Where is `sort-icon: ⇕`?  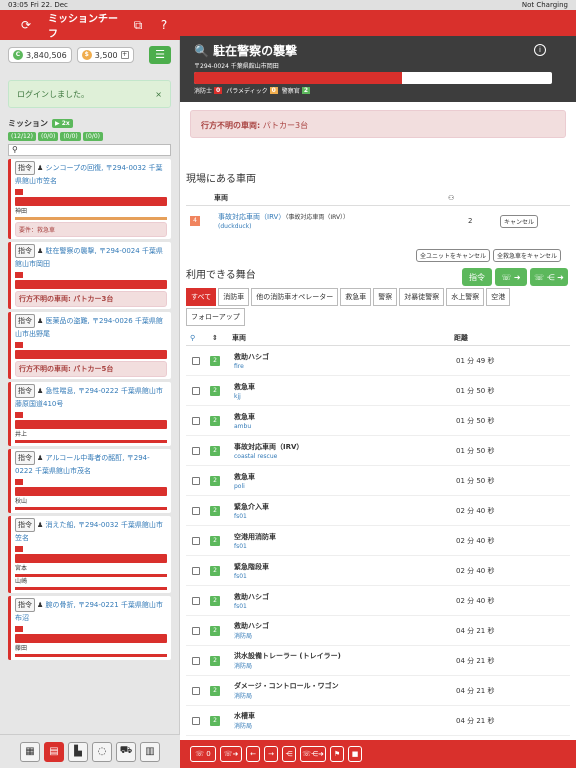 sort-icon: ⇕ is located at coordinates (222, 338).